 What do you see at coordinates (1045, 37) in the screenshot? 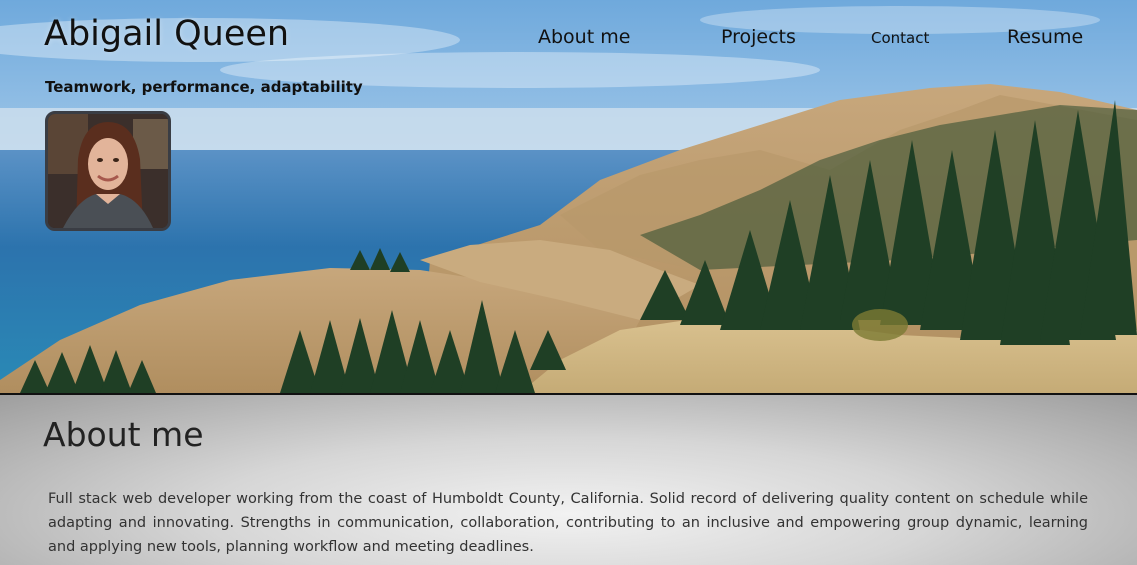
I see `nav-resume-link: Resume` at bounding box center [1045, 37].